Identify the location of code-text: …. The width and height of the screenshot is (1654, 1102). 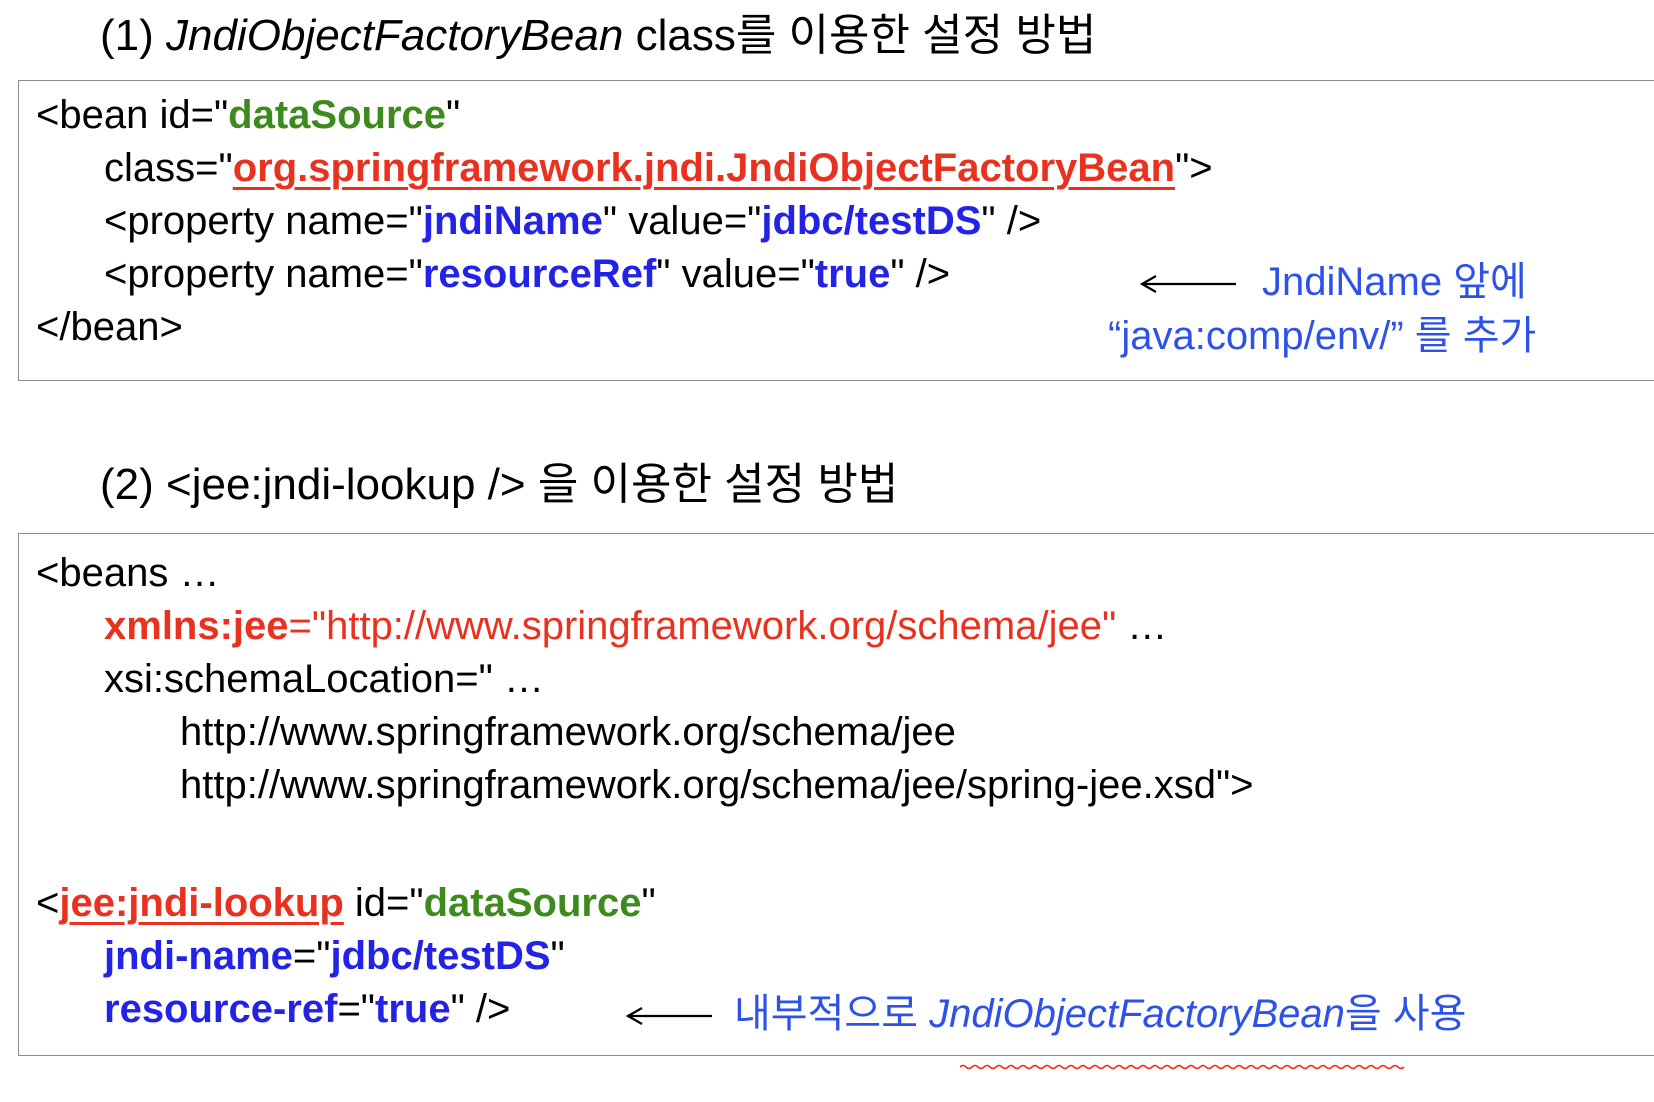
(1142, 626).